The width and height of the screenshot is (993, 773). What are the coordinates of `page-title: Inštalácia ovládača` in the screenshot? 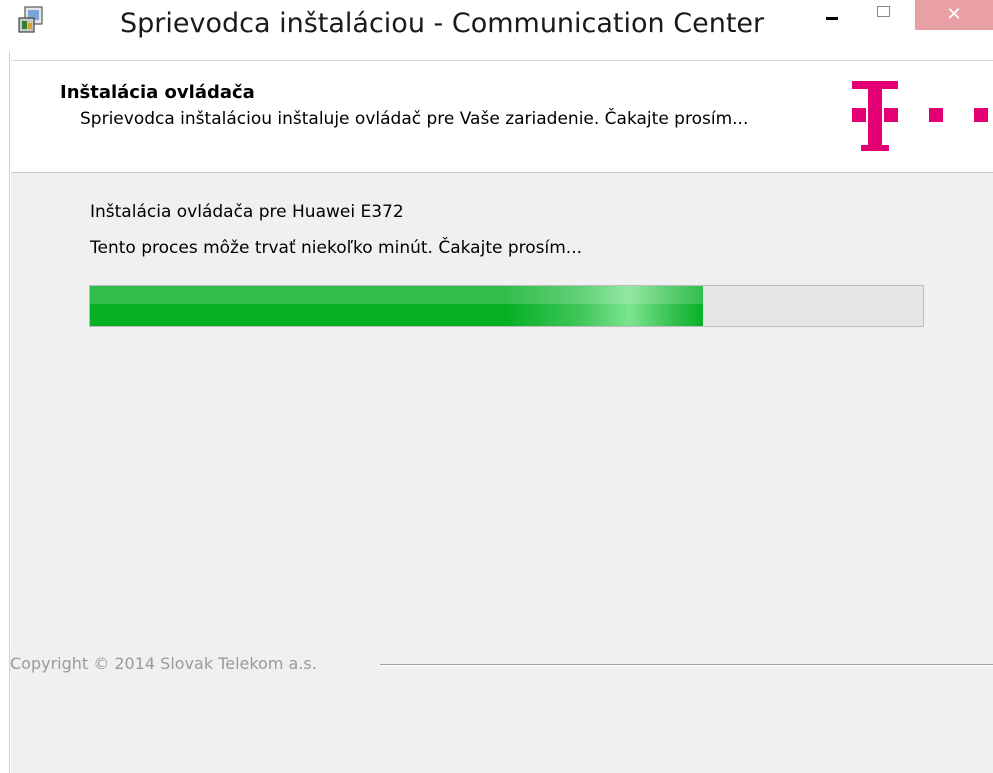 It's located at (157, 92).